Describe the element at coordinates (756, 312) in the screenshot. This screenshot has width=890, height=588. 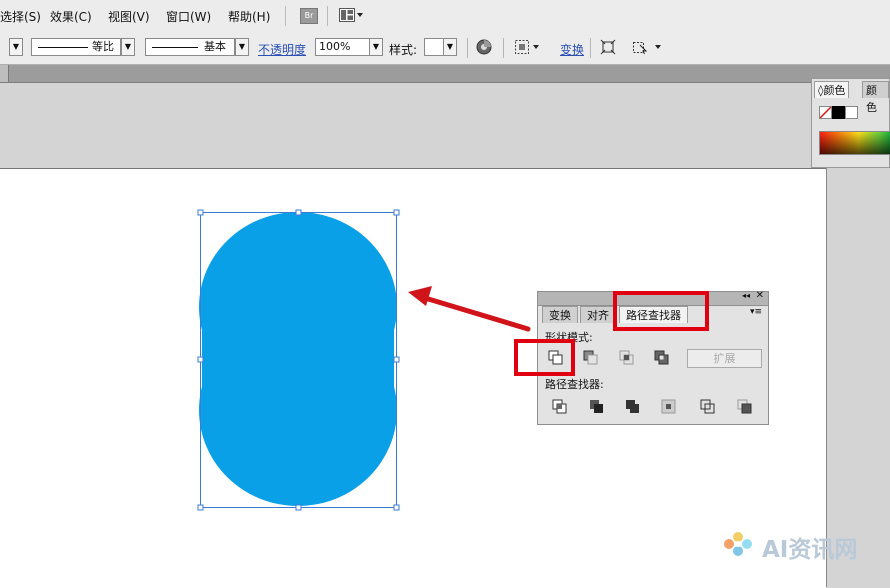
I see `panel-menu-icon: ▾≡` at that location.